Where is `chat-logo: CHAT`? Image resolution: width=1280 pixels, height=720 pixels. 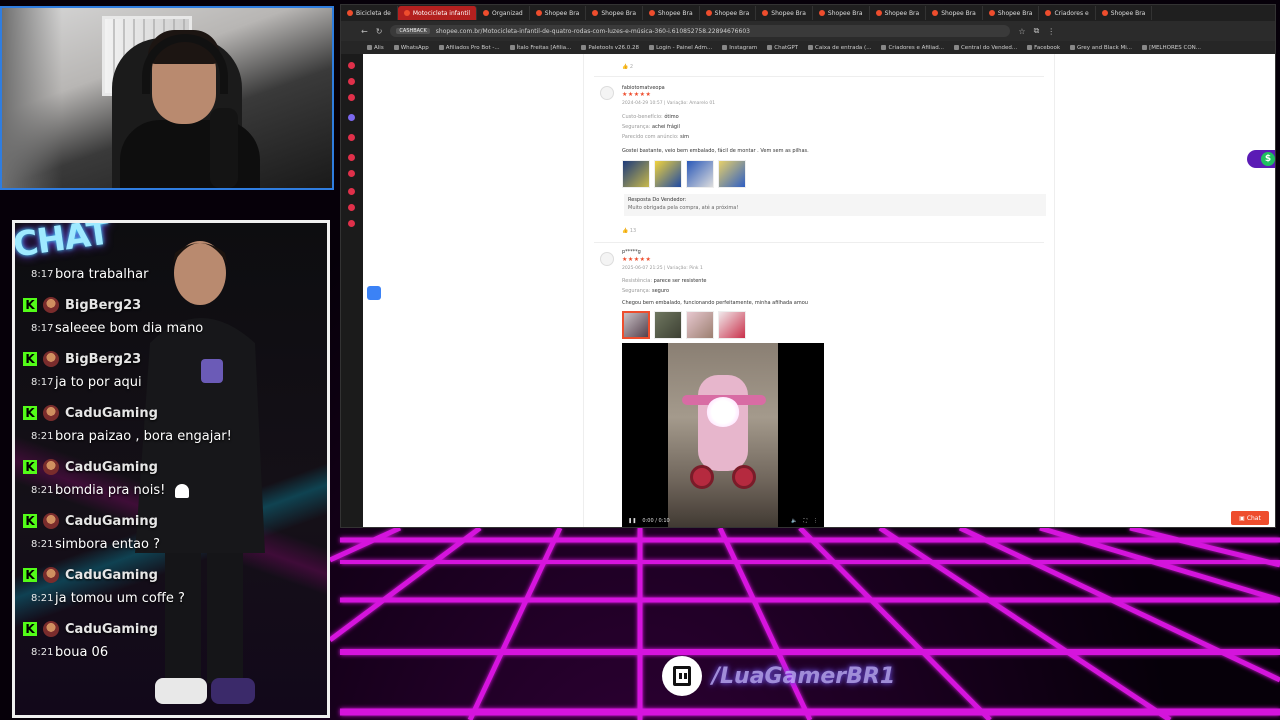
chat-logo: CHAT is located at coordinates (62, 243).